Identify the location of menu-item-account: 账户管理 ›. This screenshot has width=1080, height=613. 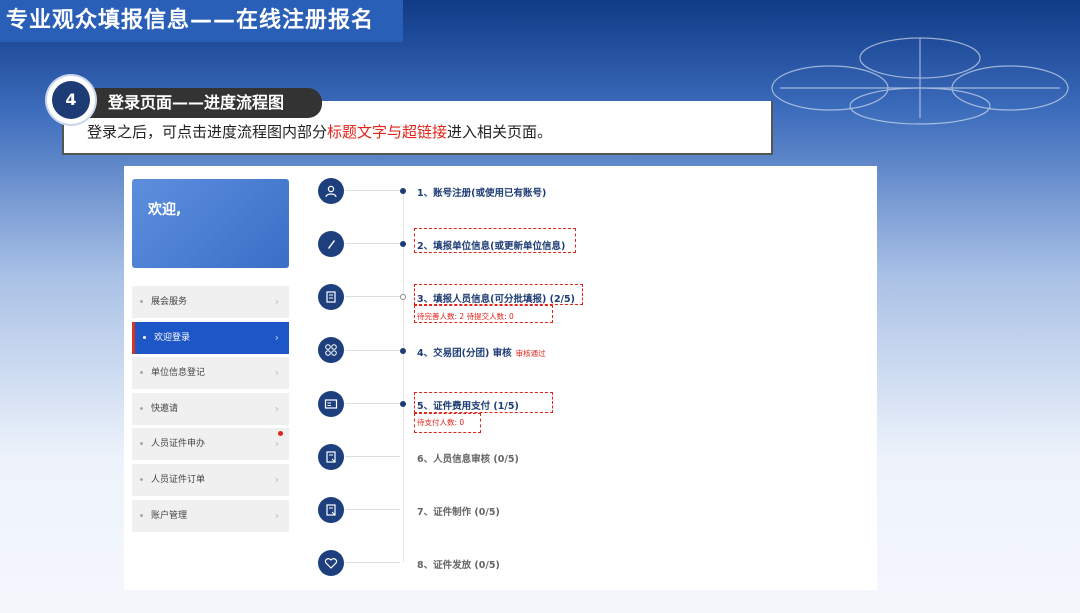
(210, 516).